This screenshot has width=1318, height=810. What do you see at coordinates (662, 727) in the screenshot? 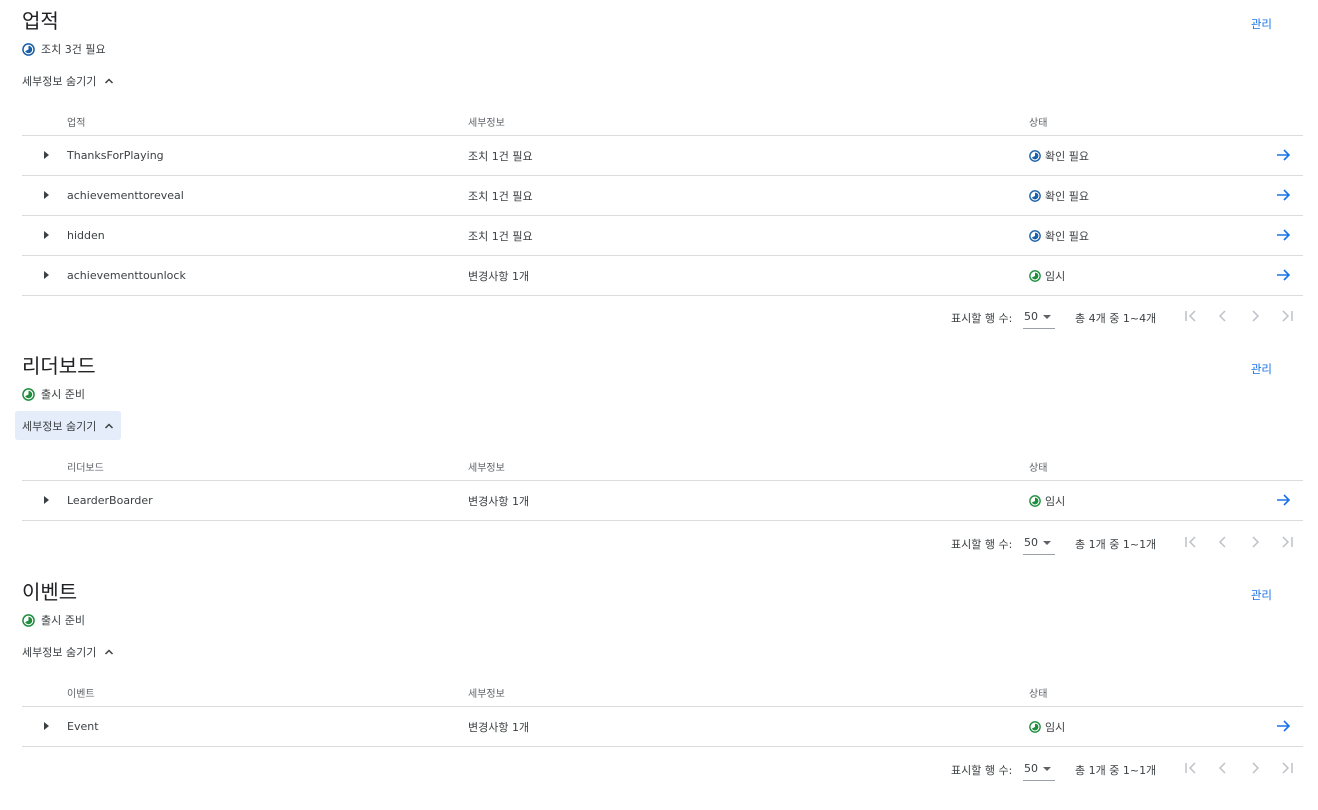
I see `table-row: Event 변경사항 1개 임시` at bounding box center [662, 727].